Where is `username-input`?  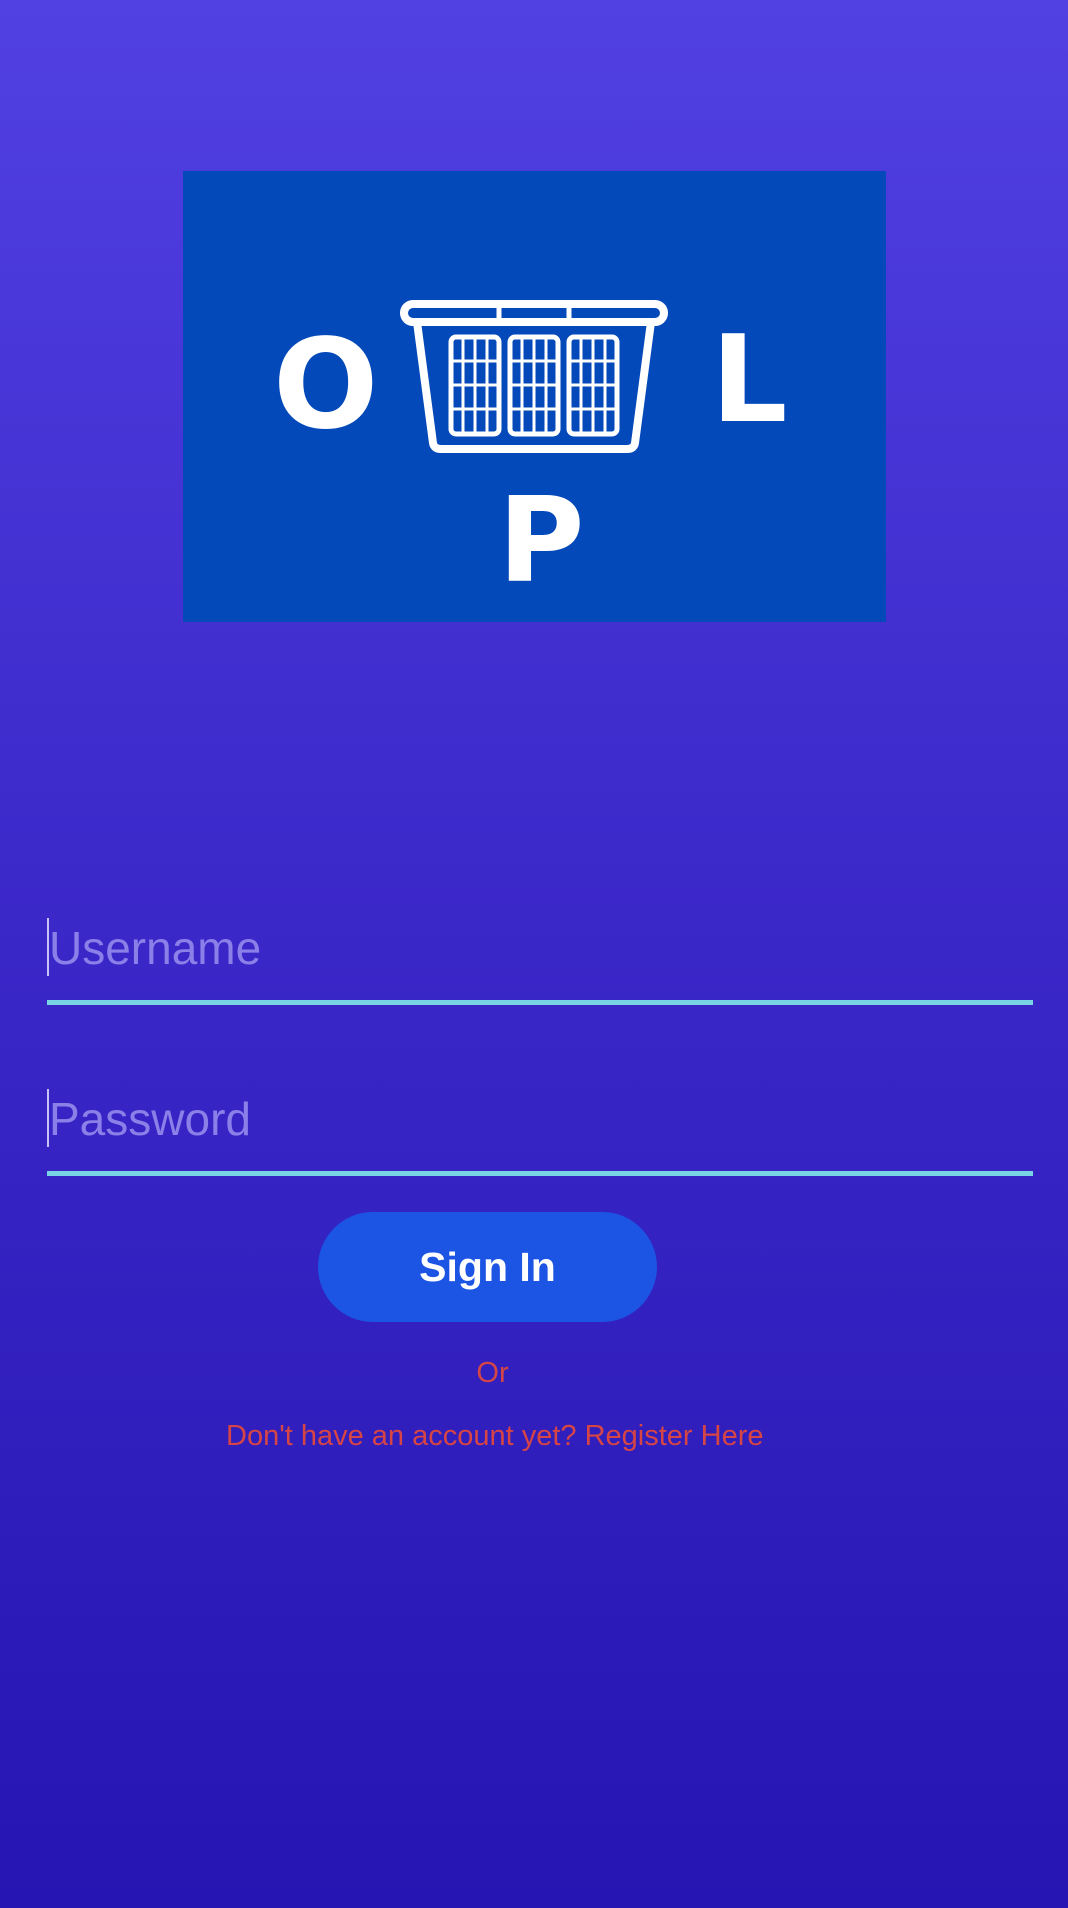
username-input is located at coordinates (529, 948).